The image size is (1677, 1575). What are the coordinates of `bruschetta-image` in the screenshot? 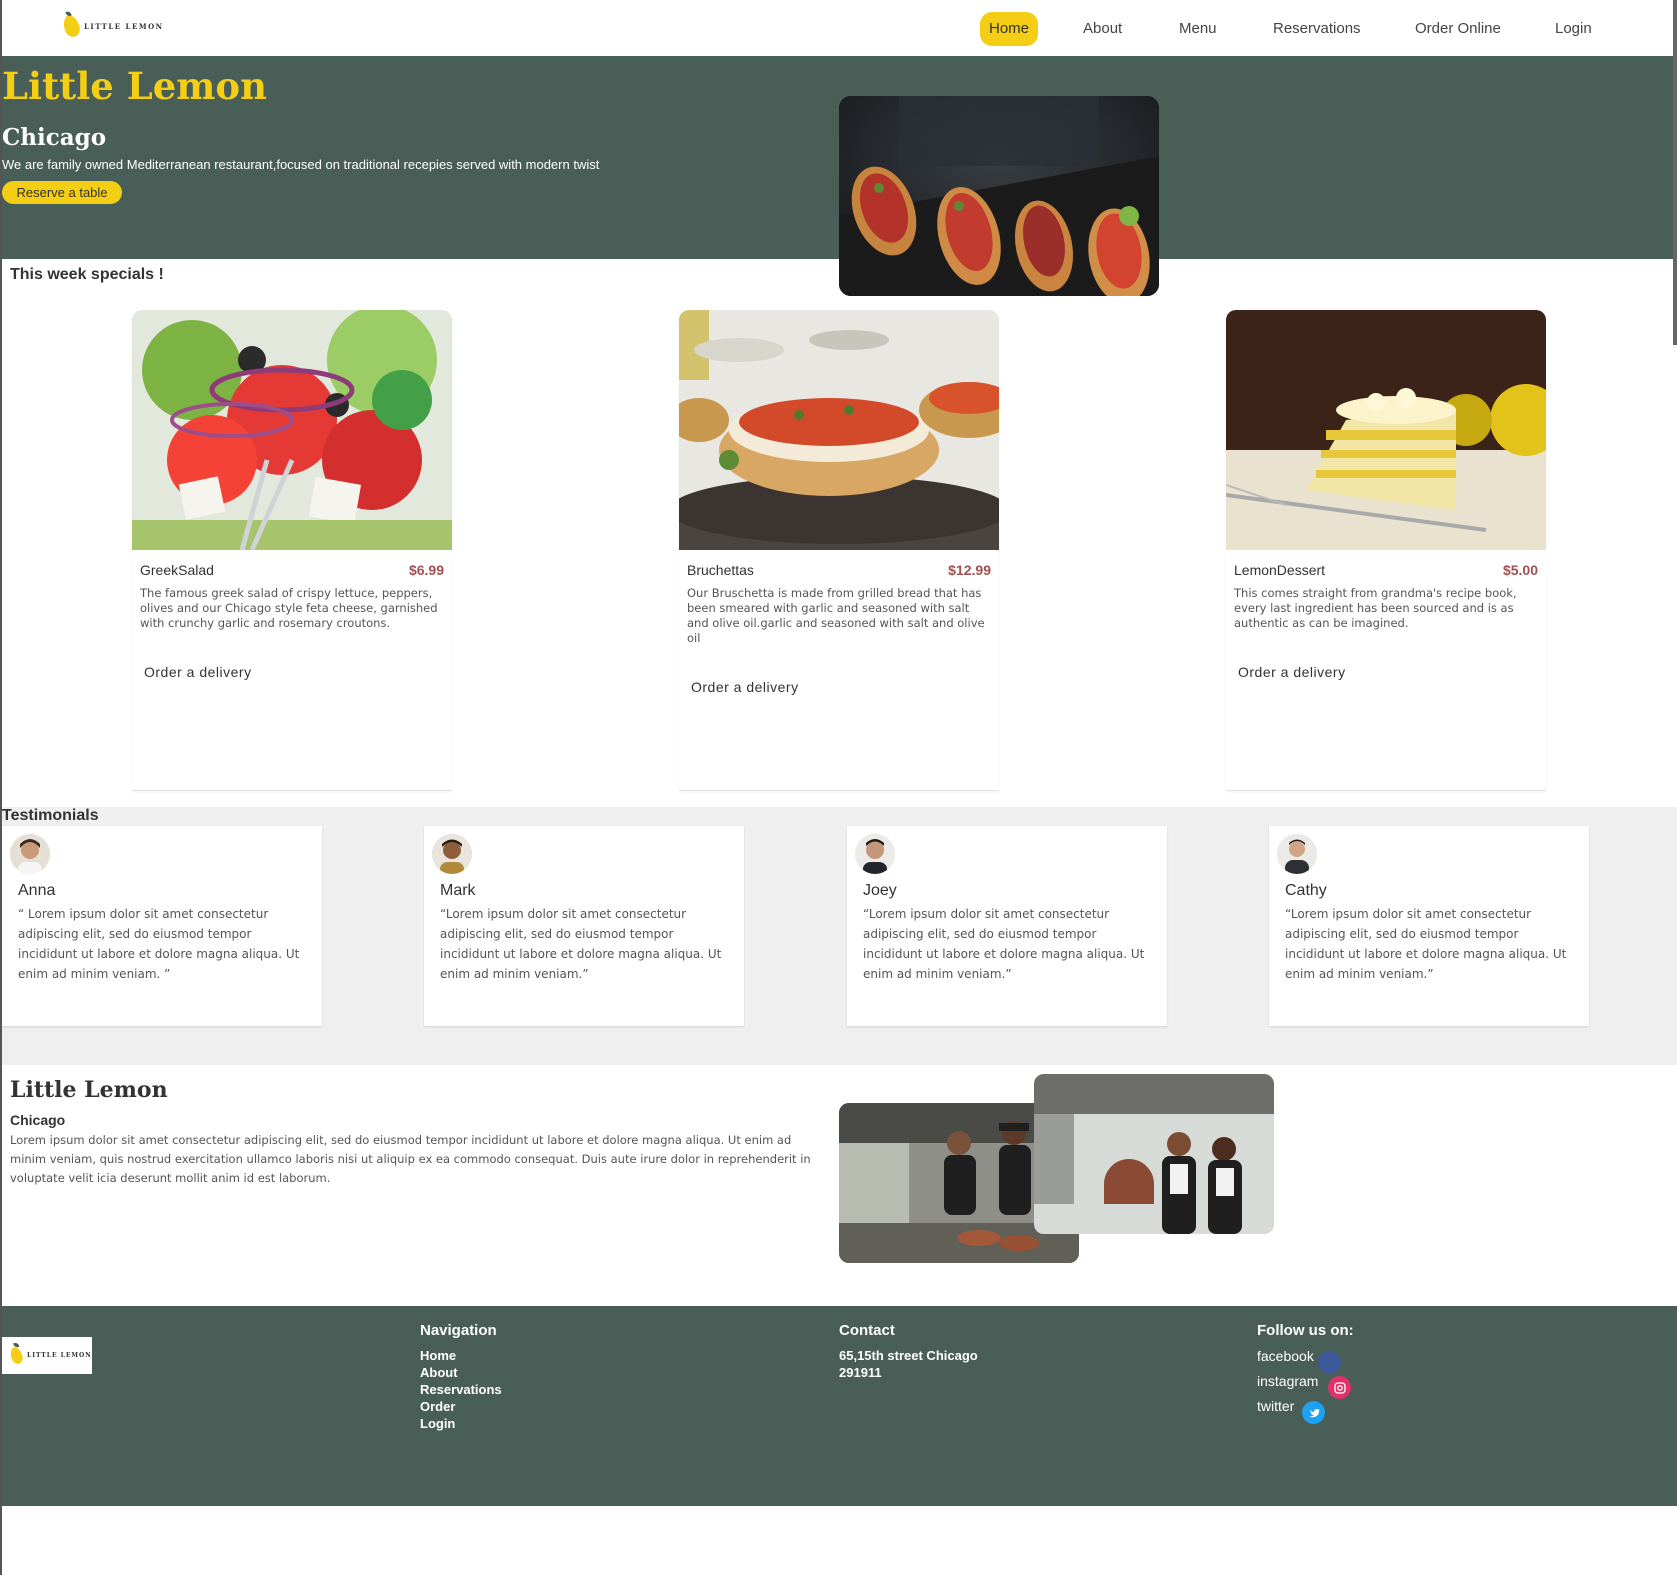 It's located at (839, 430).